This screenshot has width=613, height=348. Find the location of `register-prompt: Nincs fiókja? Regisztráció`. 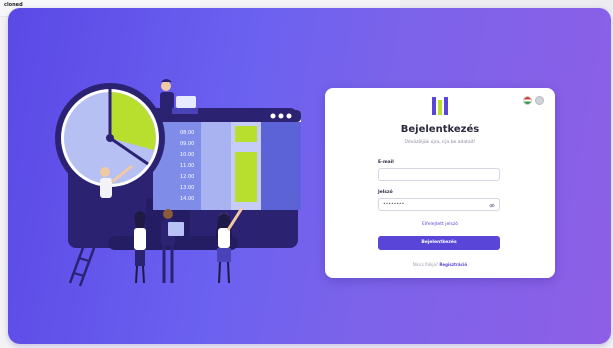

register-prompt: Nincs fiókja? Regisztráció is located at coordinates (440, 264).